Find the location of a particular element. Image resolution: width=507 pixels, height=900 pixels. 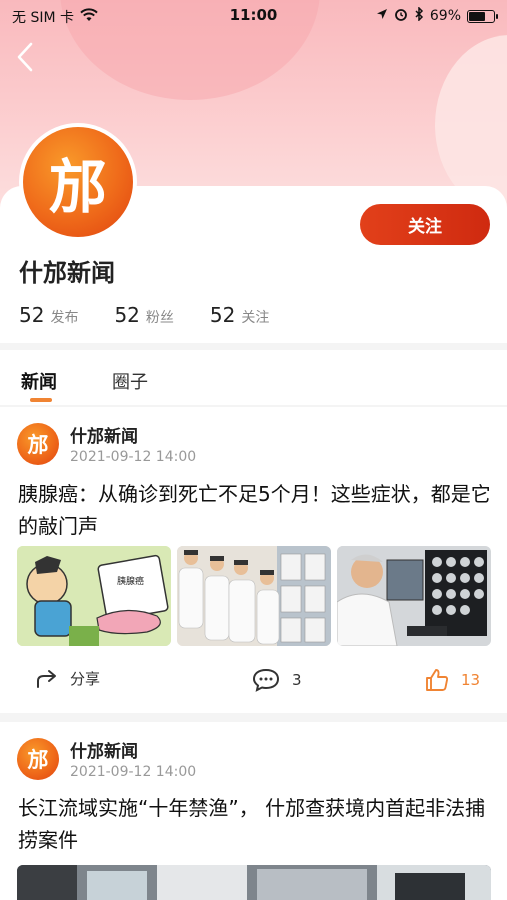

profile-avatar: 邡 is located at coordinates (78, 182).